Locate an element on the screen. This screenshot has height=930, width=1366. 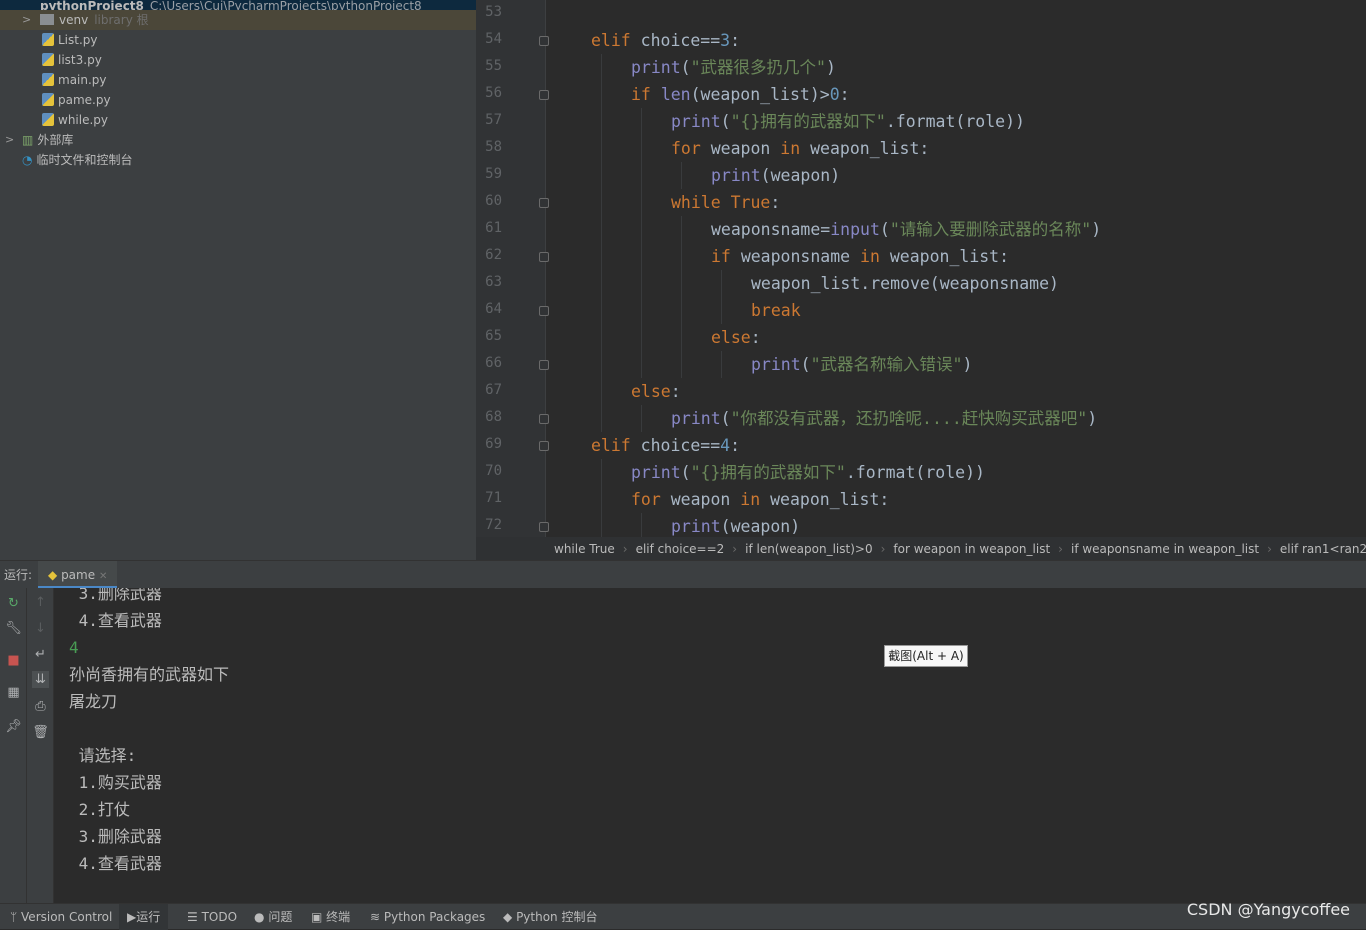
todo-button: ☰ TODO is located at coordinates (212, 917).